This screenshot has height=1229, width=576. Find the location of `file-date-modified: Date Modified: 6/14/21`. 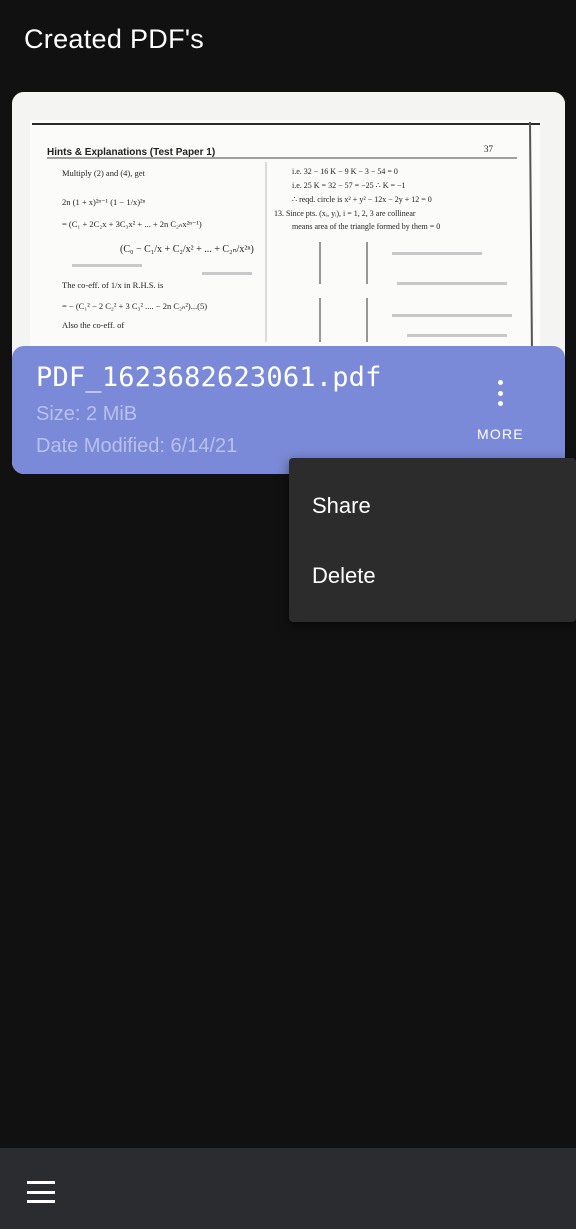

file-date-modified: Date Modified: 6/14/21 is located at coordinates (137, 446).